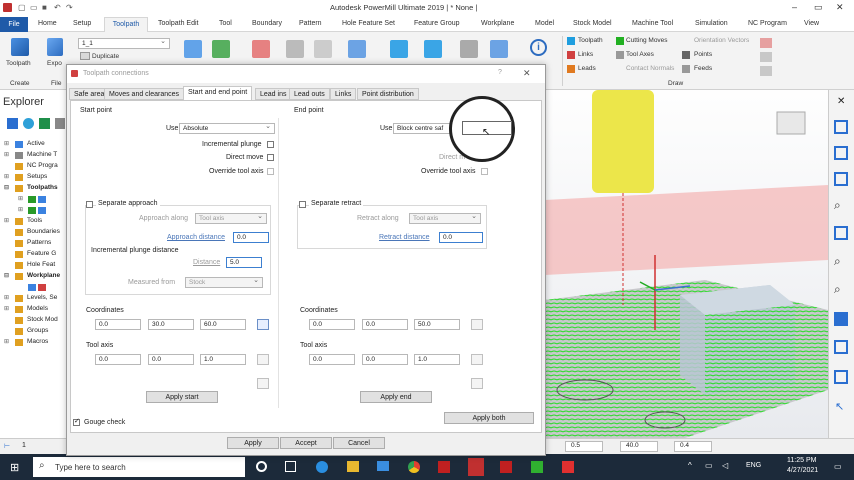 Image resolution: width=854 pixels, height=480 pixels. I want to click on tree-item-workplanes: ⊟ Workplane, so click(33, 276).